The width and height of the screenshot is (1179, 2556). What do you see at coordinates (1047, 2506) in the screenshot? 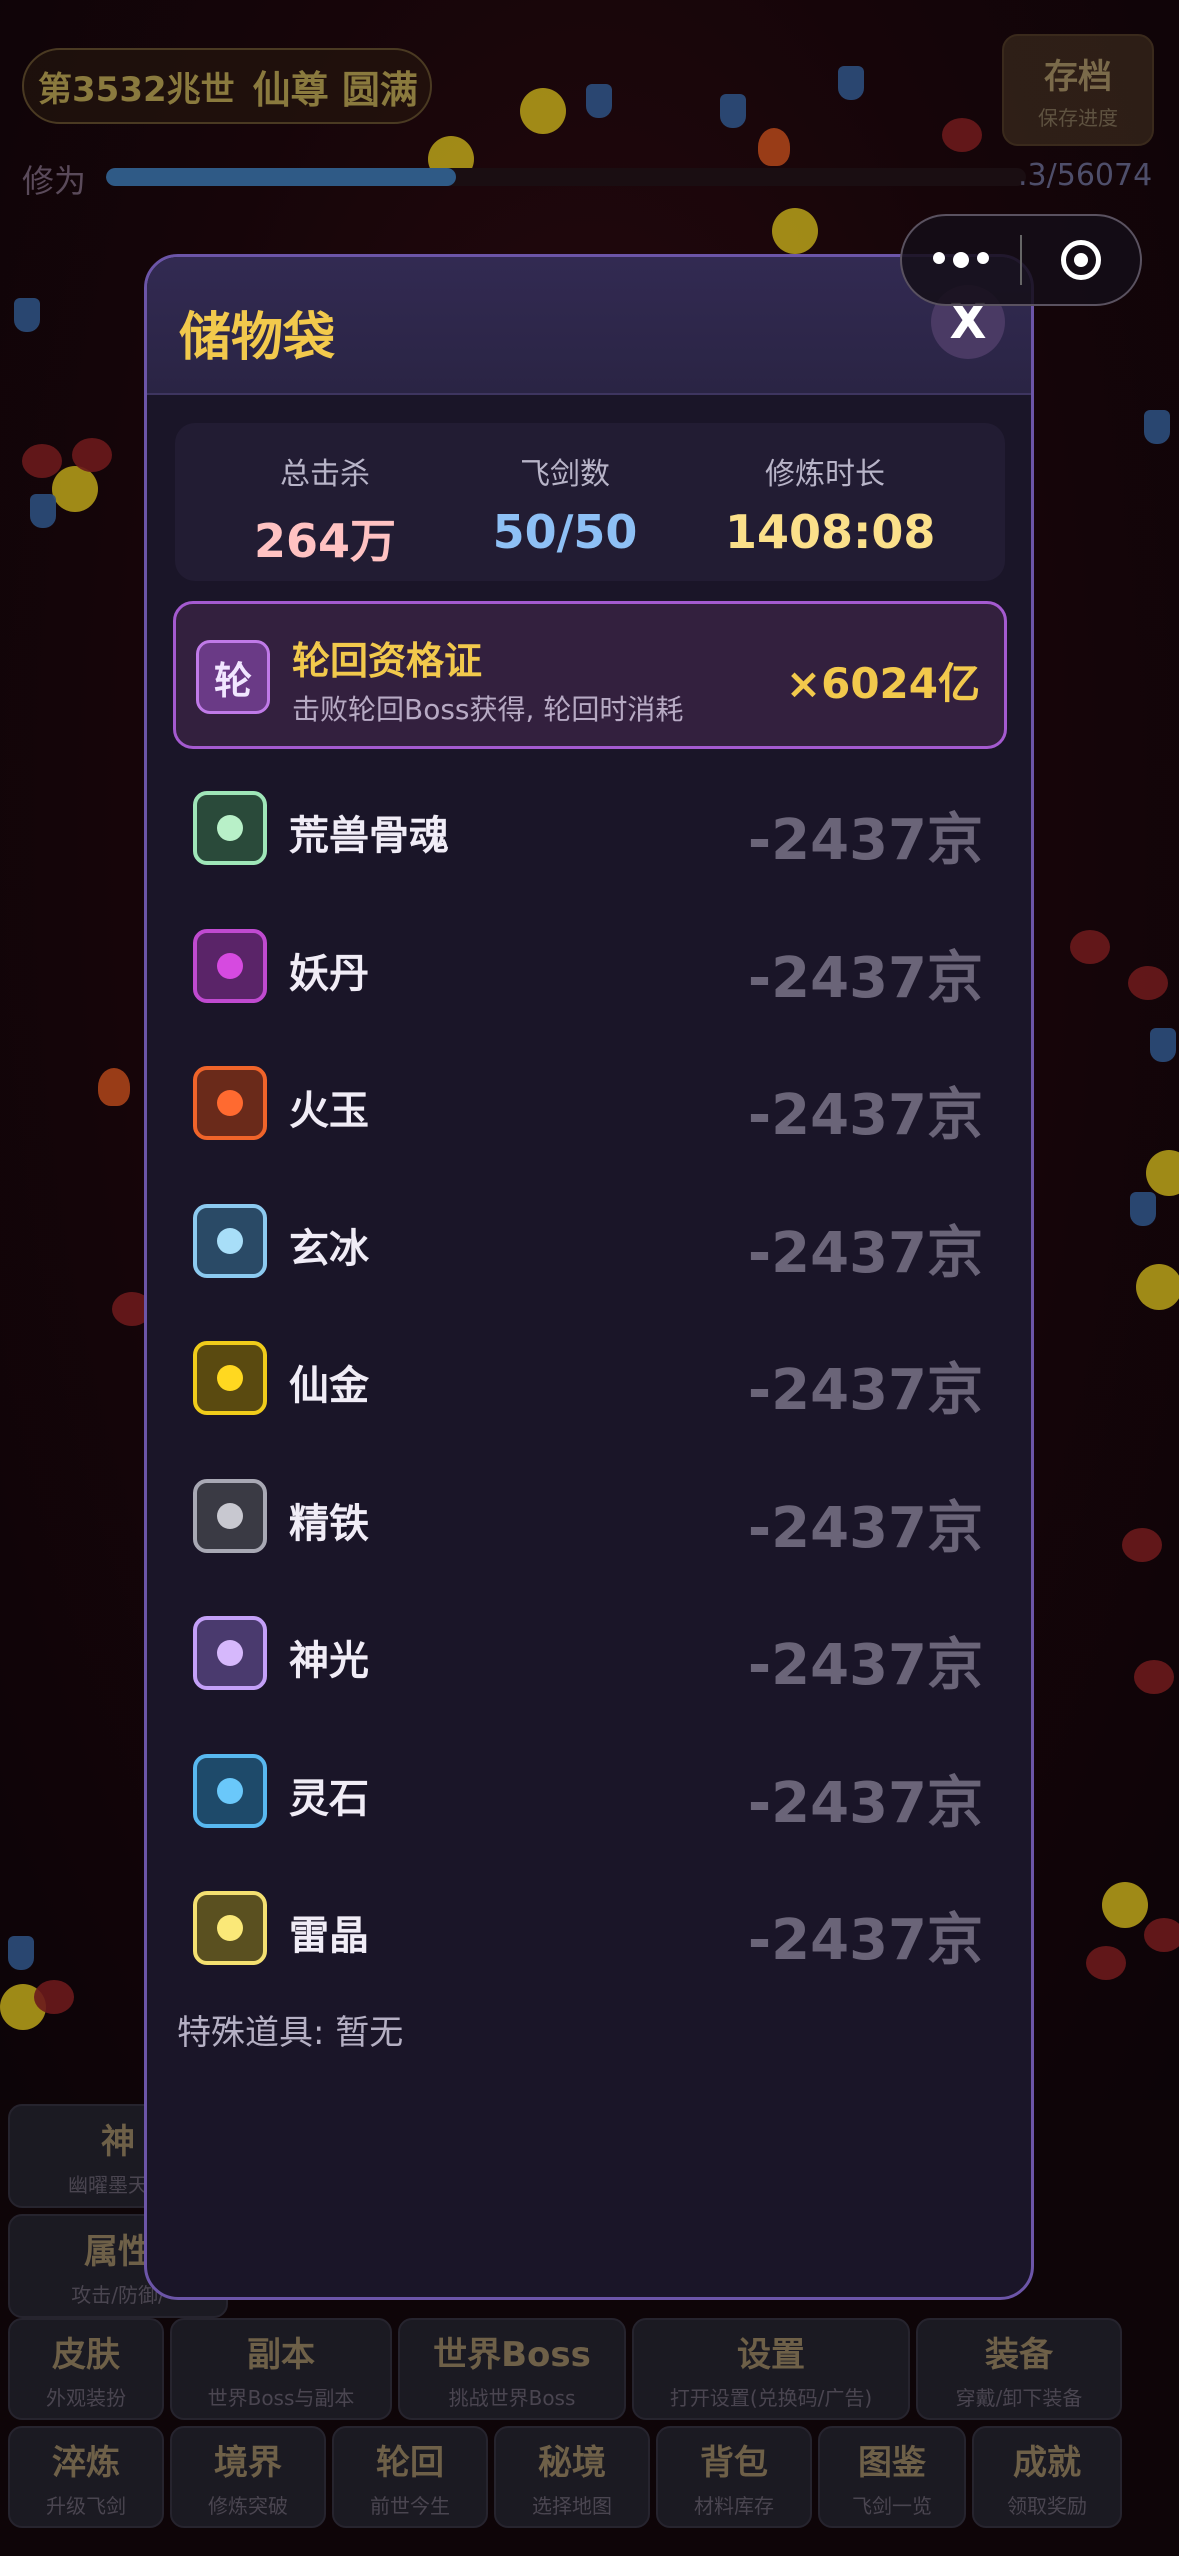
I see `nav-sublabel: 领取奖励` at bounding box center [1047, 2506].